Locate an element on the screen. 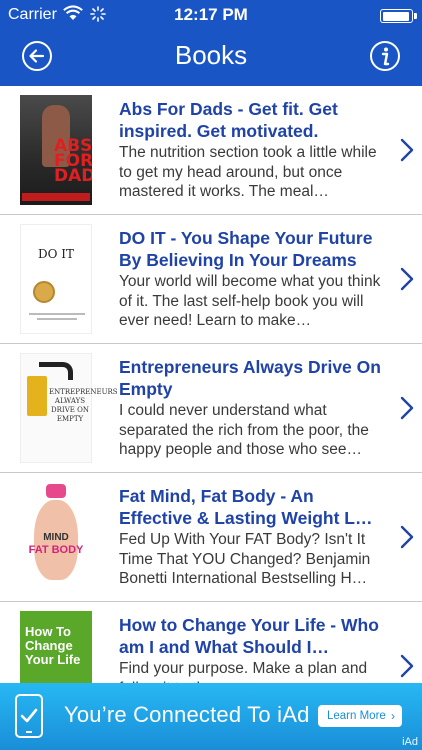 This screenshot has height=750, width=422. cover-text: DO IT is located at coordinates (56, 254).